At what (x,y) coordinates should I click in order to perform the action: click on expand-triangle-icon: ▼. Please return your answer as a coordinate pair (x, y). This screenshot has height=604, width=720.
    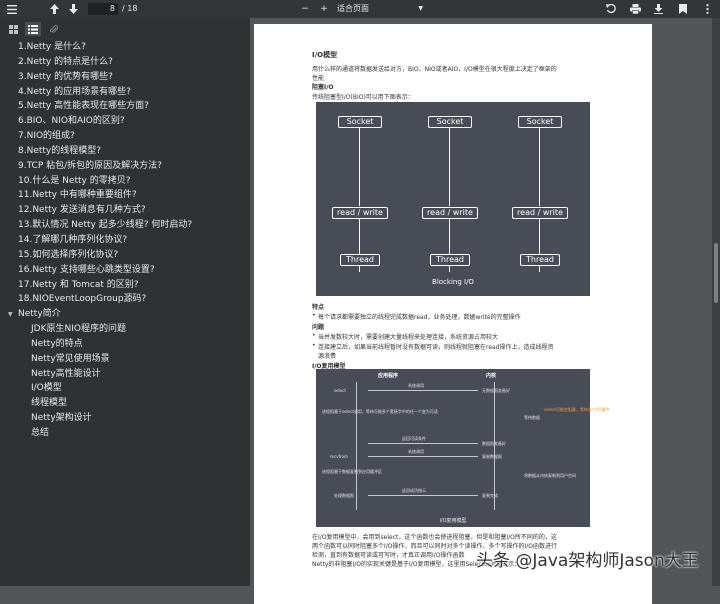
    Looking at the image, I should click on (13, 315).